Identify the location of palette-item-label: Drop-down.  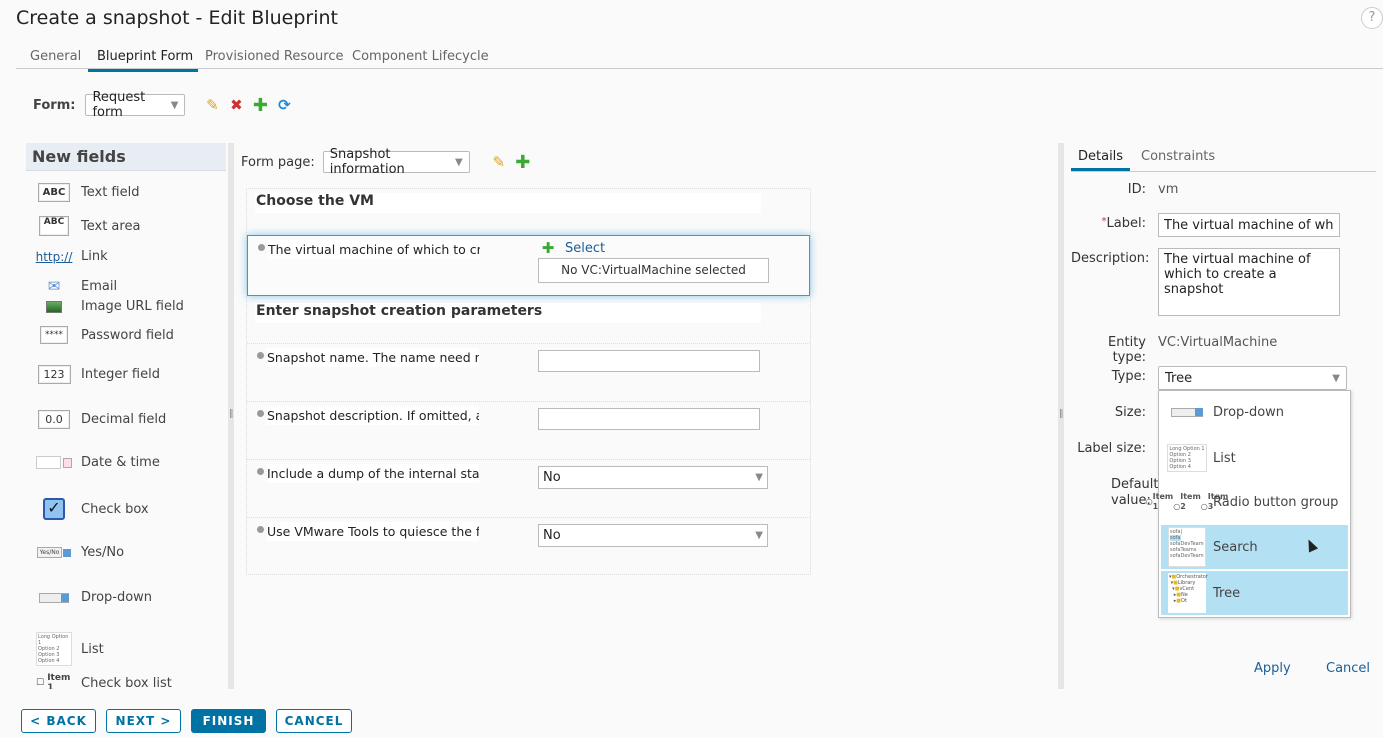
(117, 597).